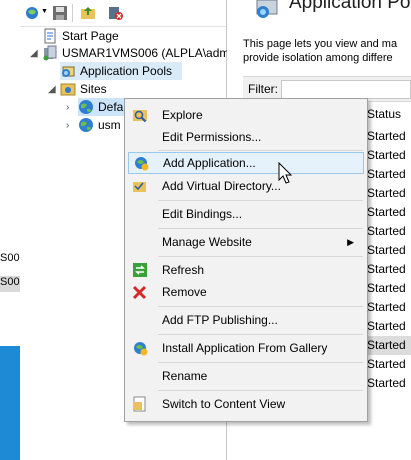  I want to click on sites-folder-icon, so click(68, 89).